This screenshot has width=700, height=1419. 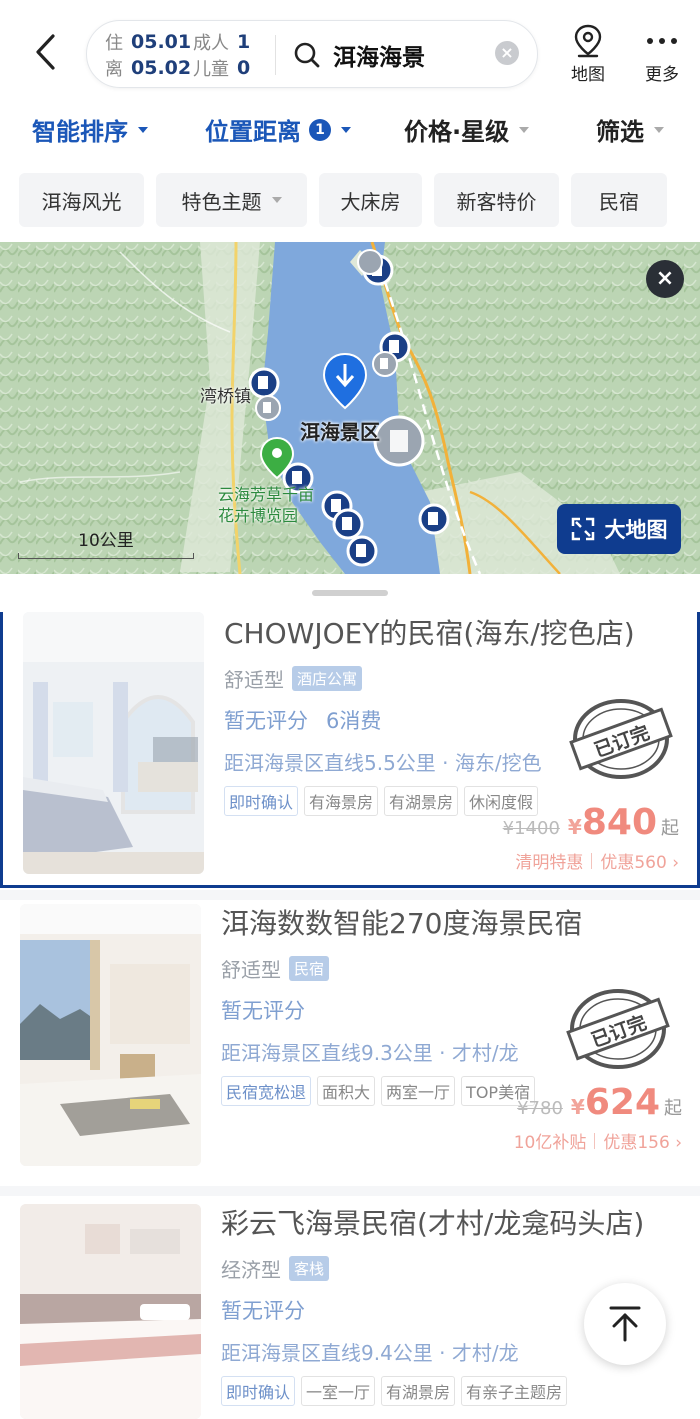 I want to click on promo-label: 10亿补贴, so click(x=550, y=1143).